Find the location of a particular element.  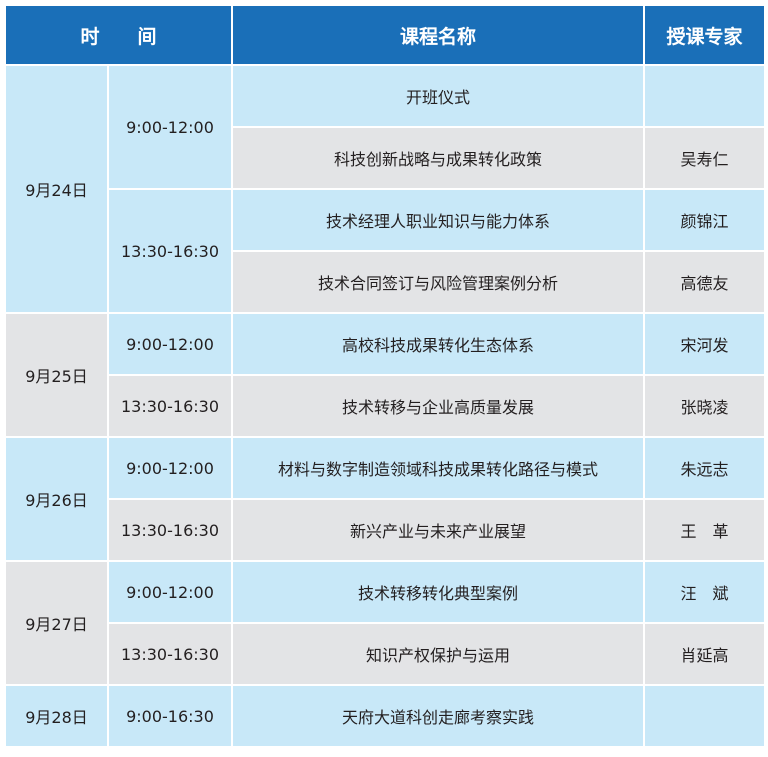

table-row: 13:30-16:30 新兴产业与未来产业展望 王 革 is located at coordinates (386, 530).